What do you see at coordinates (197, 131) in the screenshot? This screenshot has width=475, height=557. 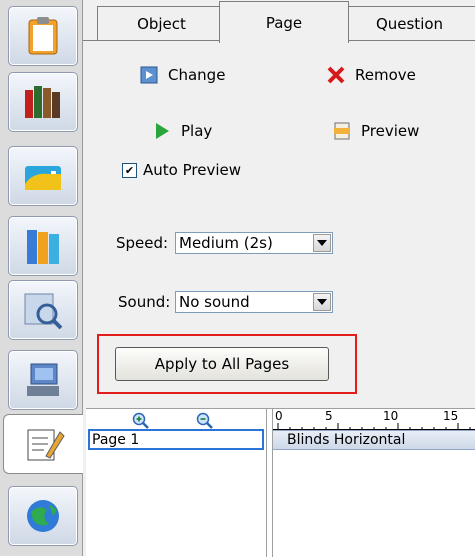 I see `play-label: Play` at bounding box center [197, 131].